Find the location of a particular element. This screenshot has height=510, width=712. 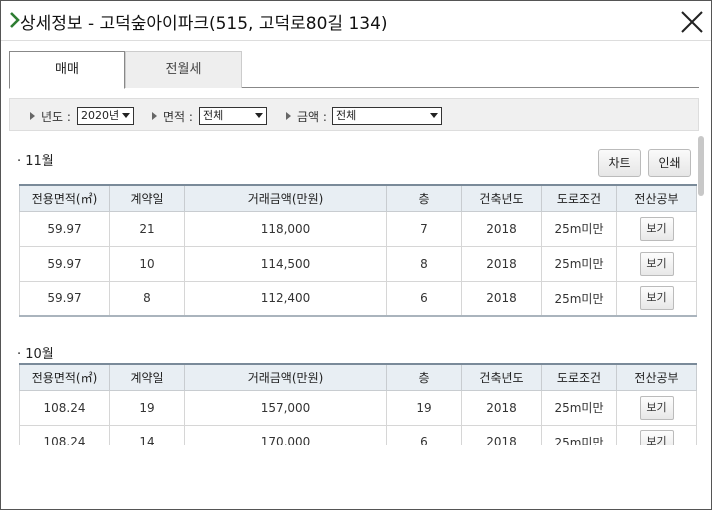

print-button: 인쇄 is located at coordinates (669, 163).